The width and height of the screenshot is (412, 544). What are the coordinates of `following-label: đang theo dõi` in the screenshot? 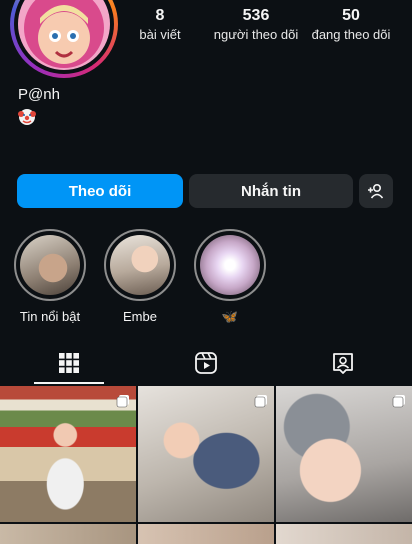 It's located at (351, 34).